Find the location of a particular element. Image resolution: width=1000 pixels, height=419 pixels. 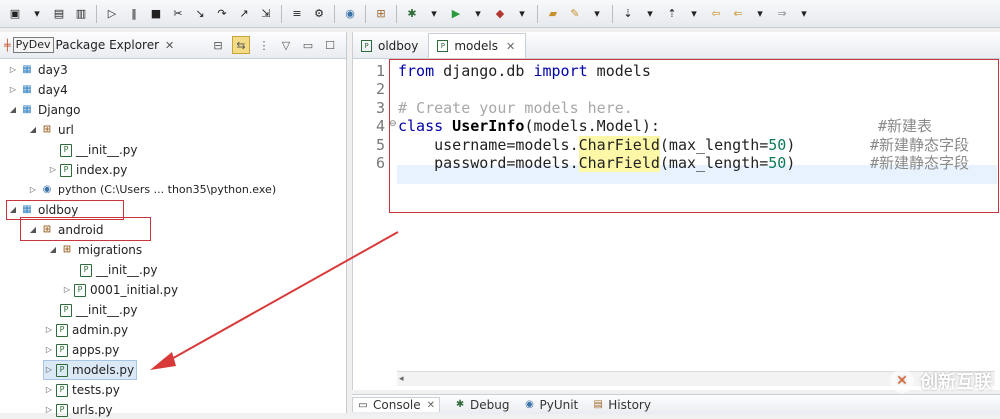

collapse-all-icon: ⊟ is located at coordinates (218, 45).